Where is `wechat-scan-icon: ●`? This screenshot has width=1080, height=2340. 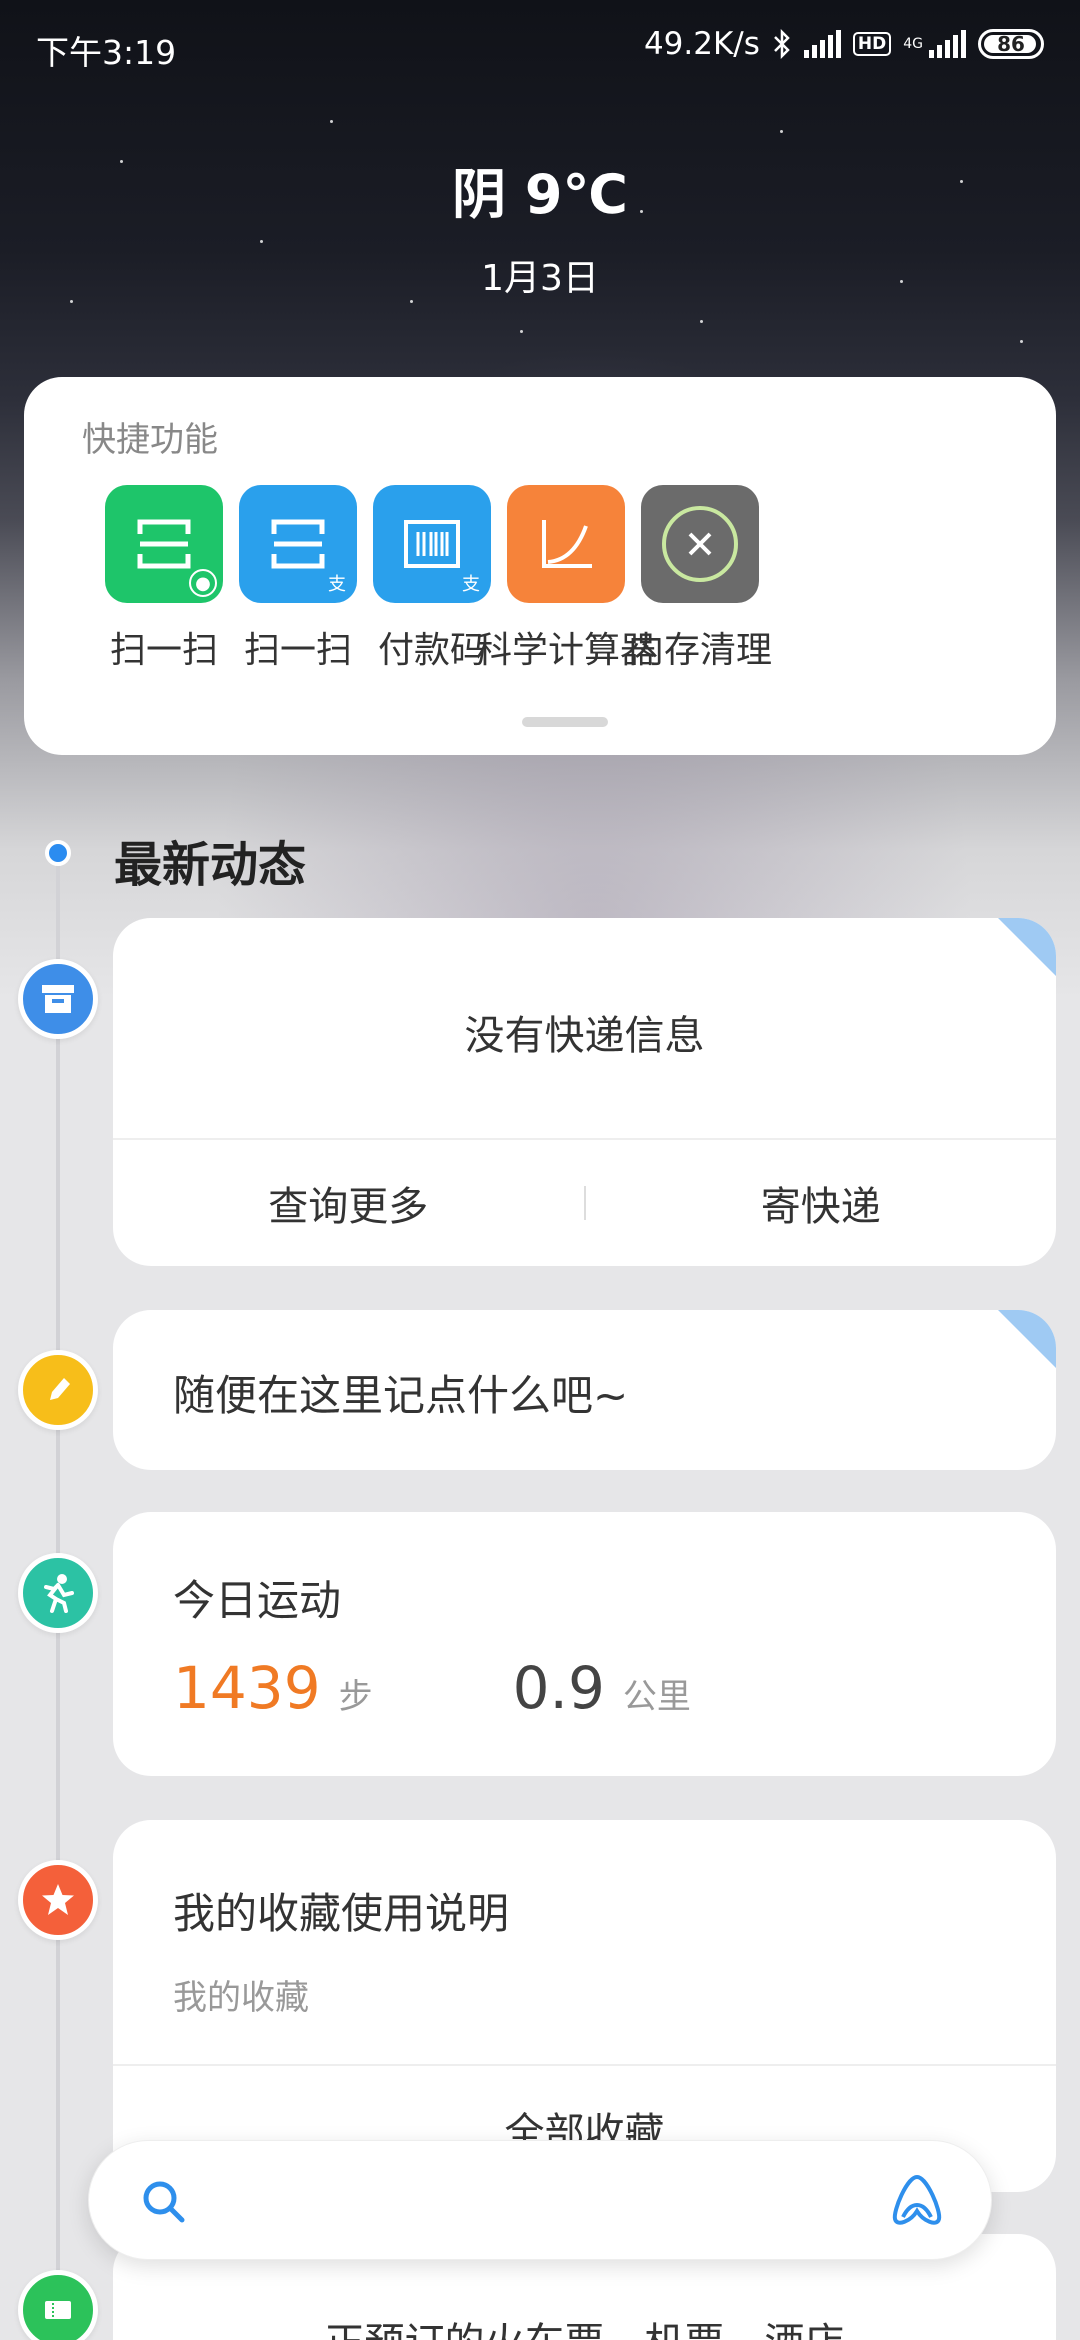 wechat-scan-icon: ● is located at coordinates (164, 544).